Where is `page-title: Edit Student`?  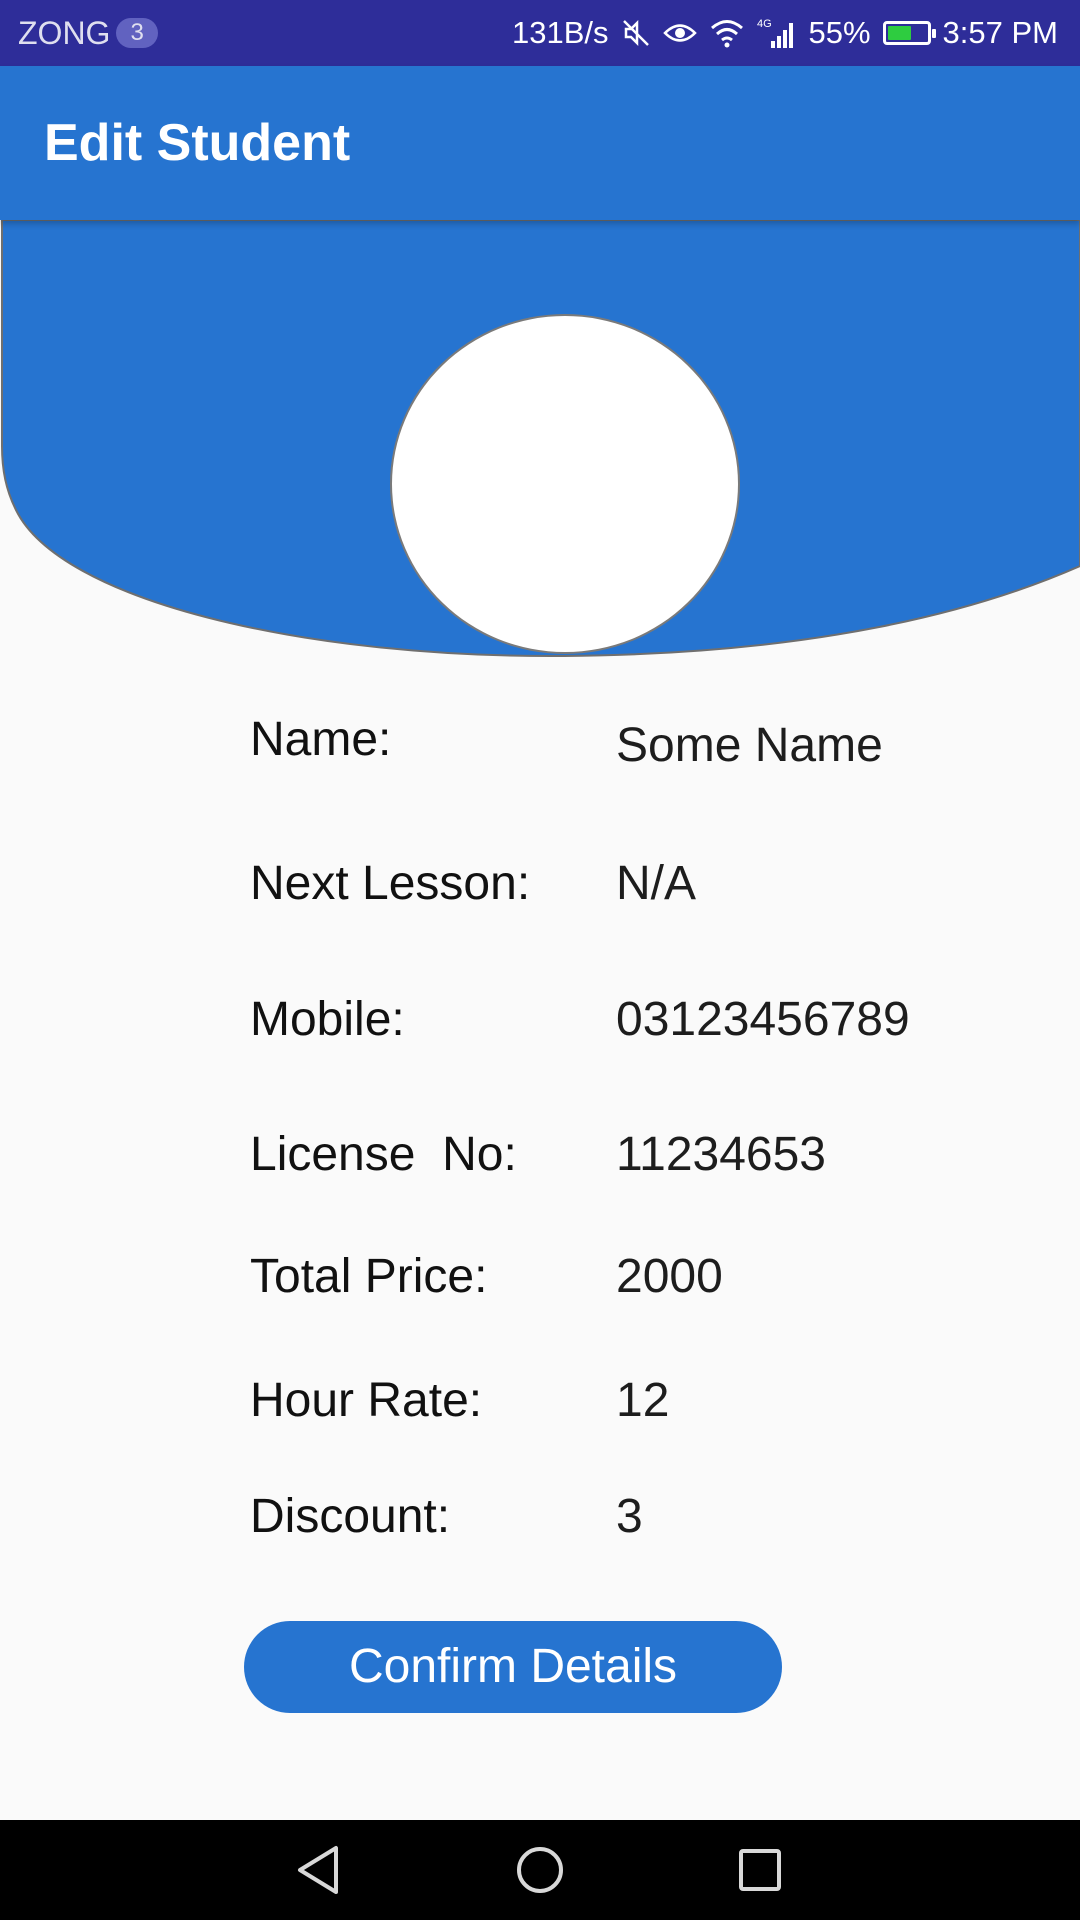
page-title: Edit Student is located at coordinates (197, 143).